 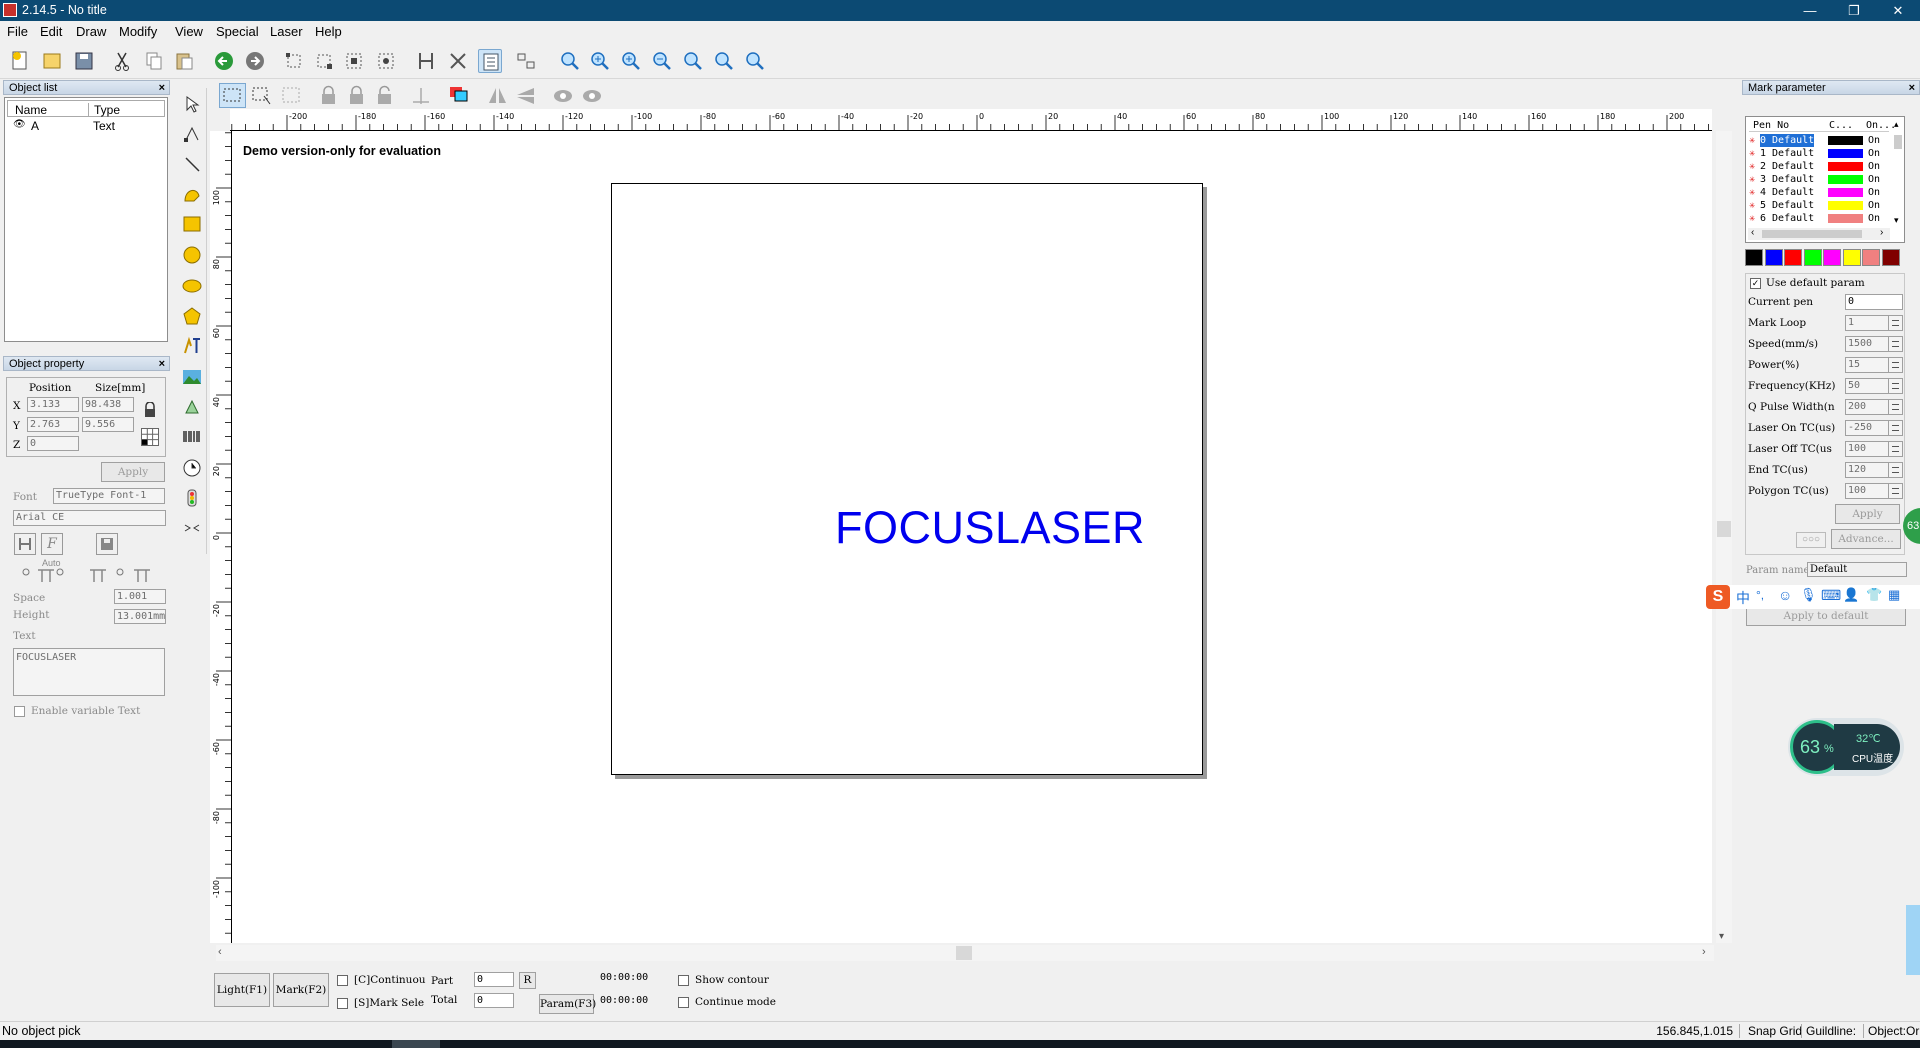 I want to click on microphone-icon: 🎙, so click(x=1808, y=595).